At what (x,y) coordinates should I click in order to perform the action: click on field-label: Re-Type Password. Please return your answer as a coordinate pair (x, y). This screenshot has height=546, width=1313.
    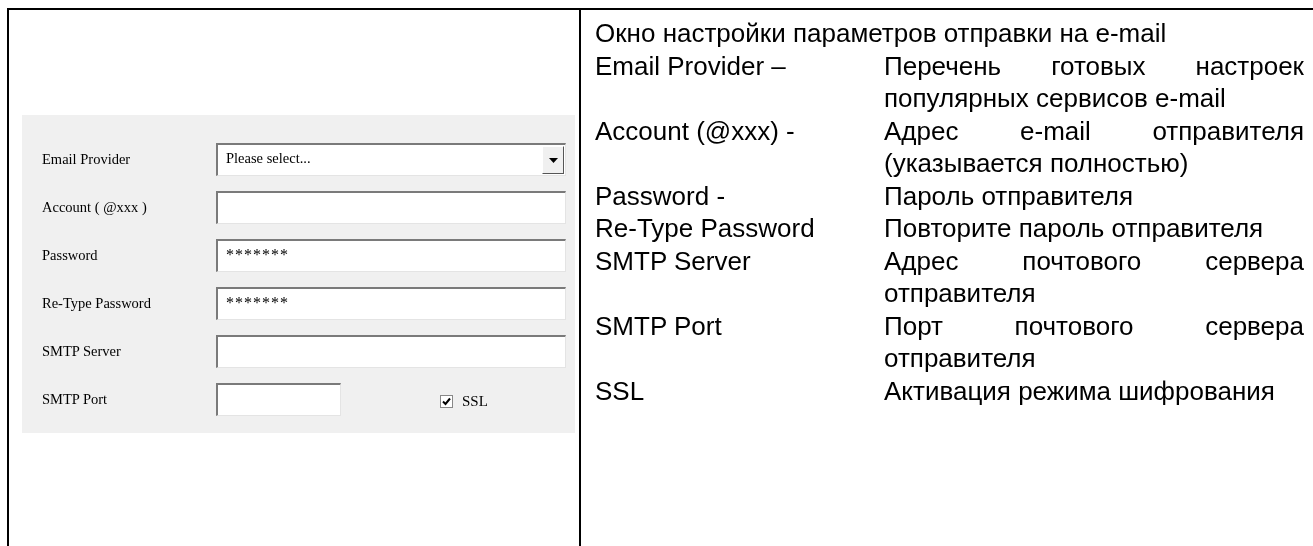
    Looking at the image, I should click on (97, 303).